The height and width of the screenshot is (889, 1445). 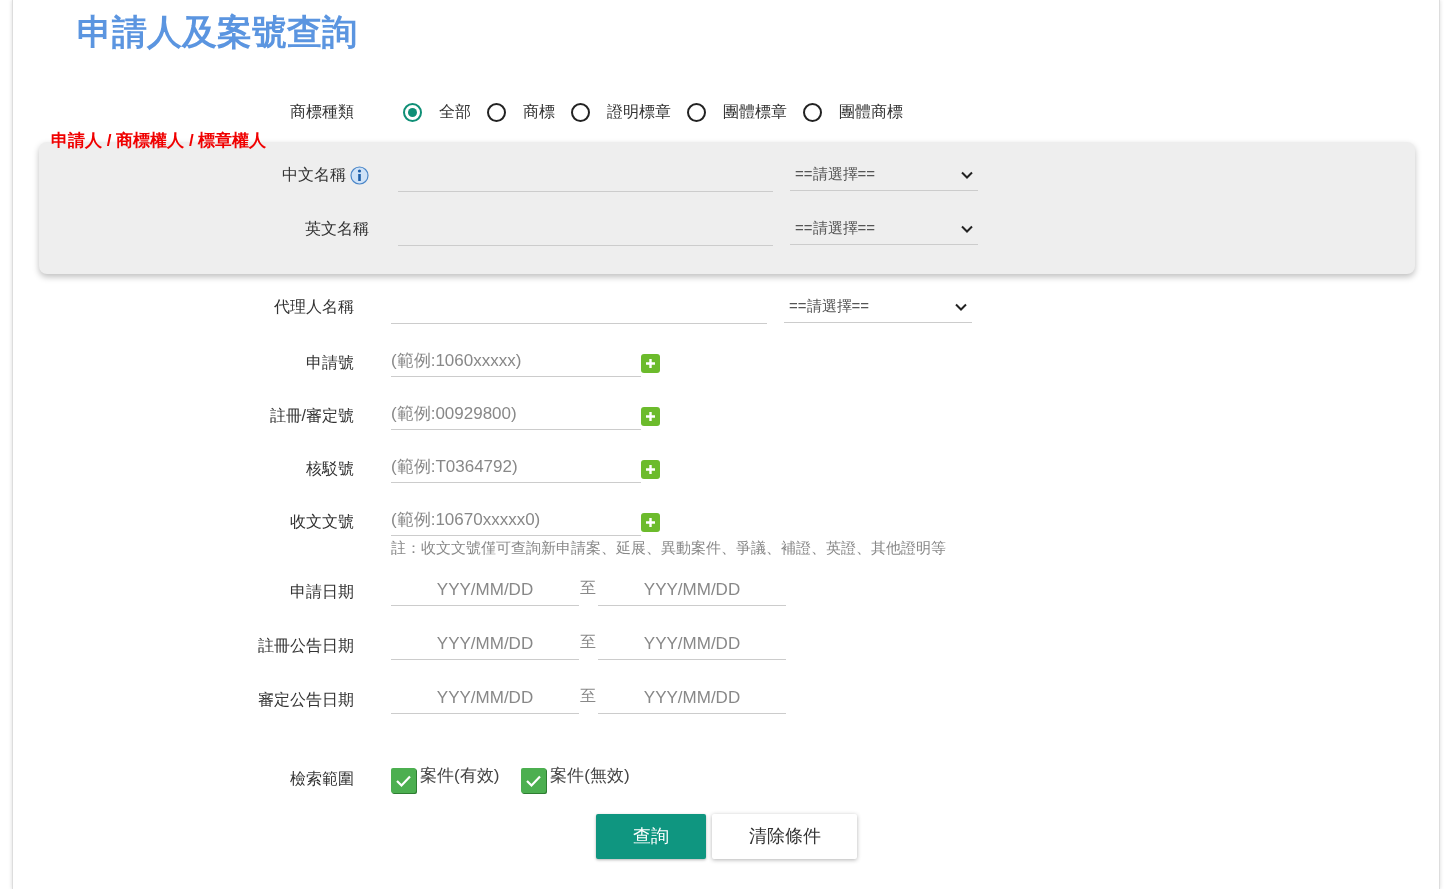 What do you see at coordinates (516, 414) in the screenshot?
I see `text-input: (範例:00929800)` at bounding box center [516, 414].